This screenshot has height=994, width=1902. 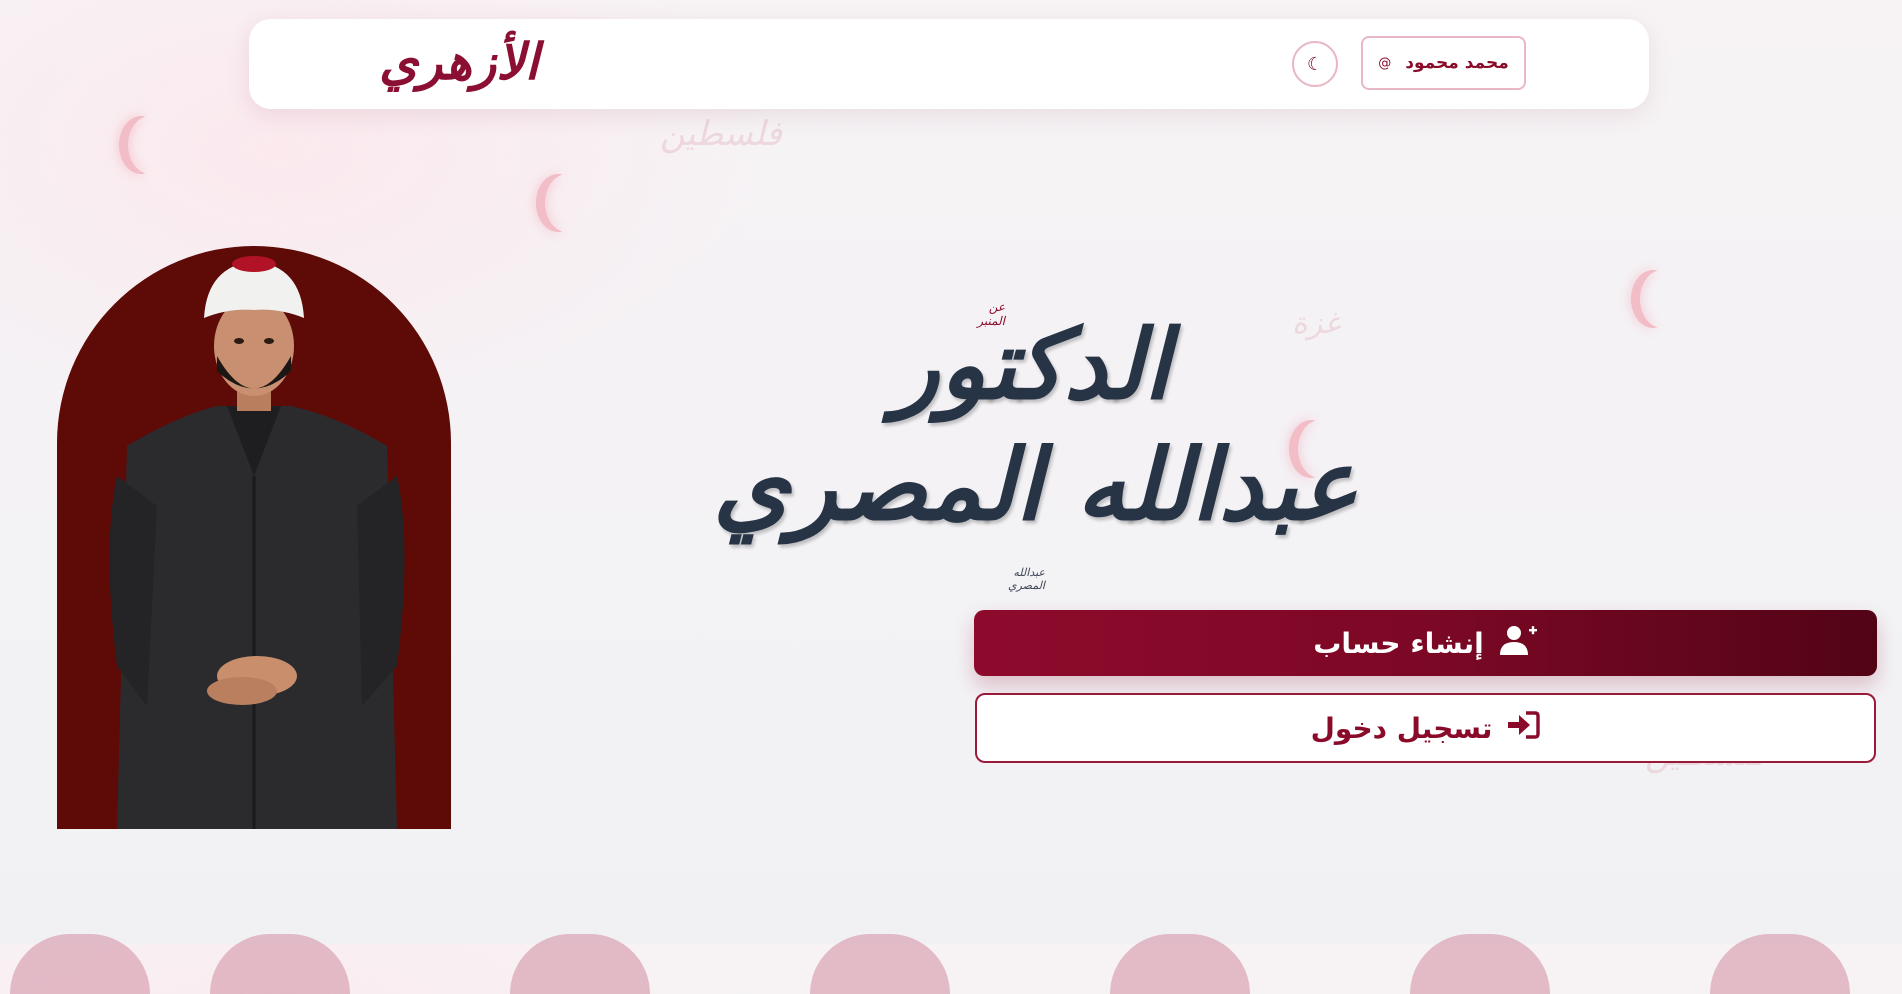 I want to click on user-name: محمد محمود, so click(x=1457, y=63).